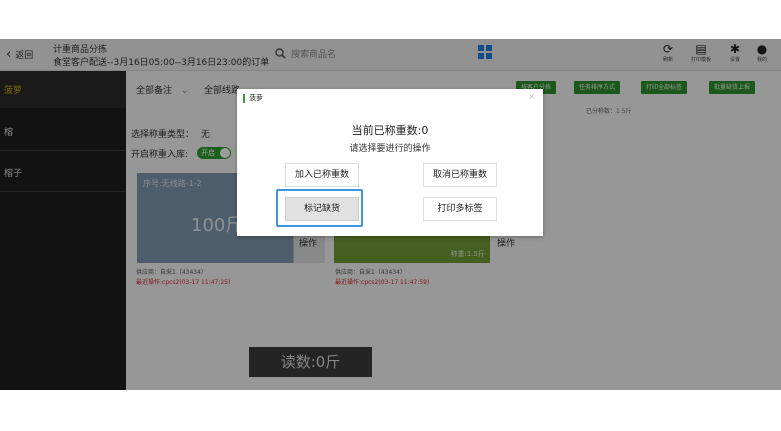 The height and width of the screenshot is (431, 781). Describe the element at coordinates (531, 96) in the screenshot. I see `close-icon: ×` at that location.